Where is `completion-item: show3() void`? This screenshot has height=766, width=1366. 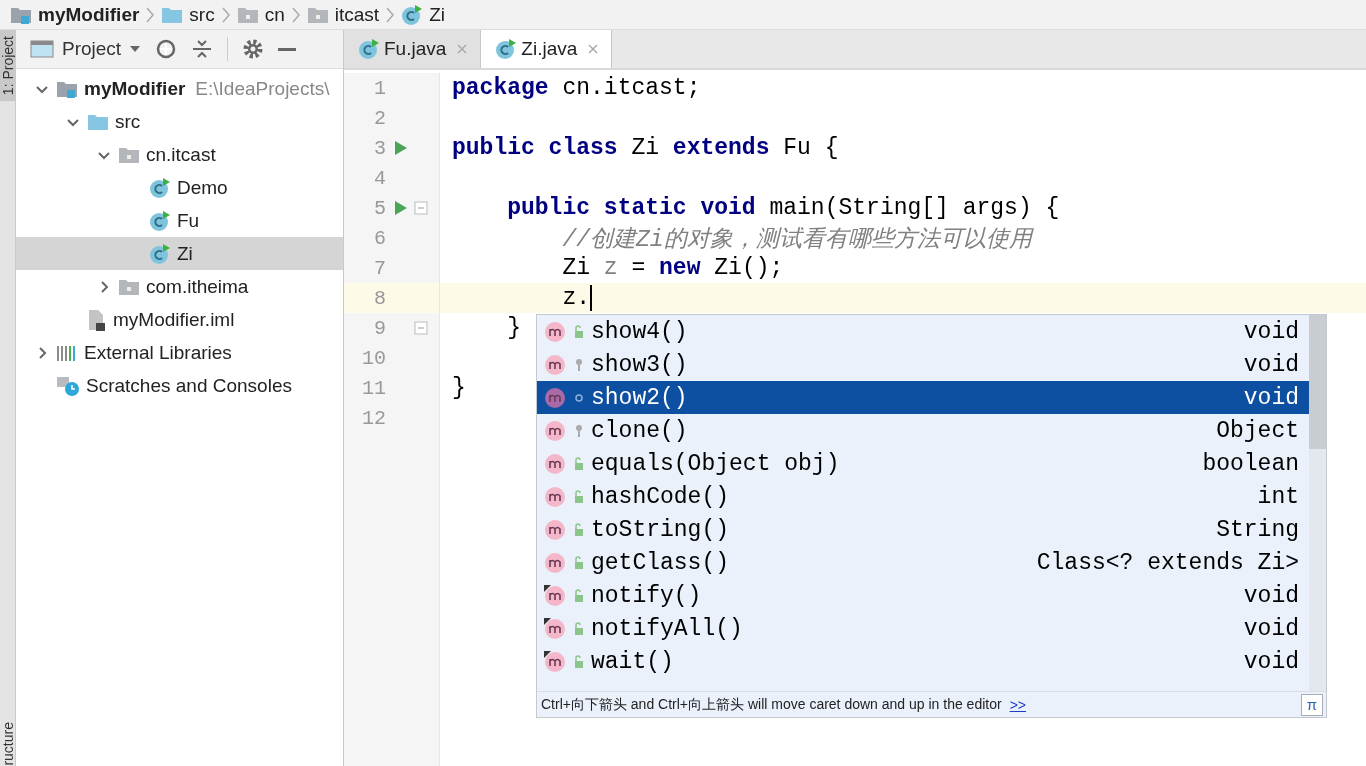
completion-item: show3() void is located at coordinates (923, 364).